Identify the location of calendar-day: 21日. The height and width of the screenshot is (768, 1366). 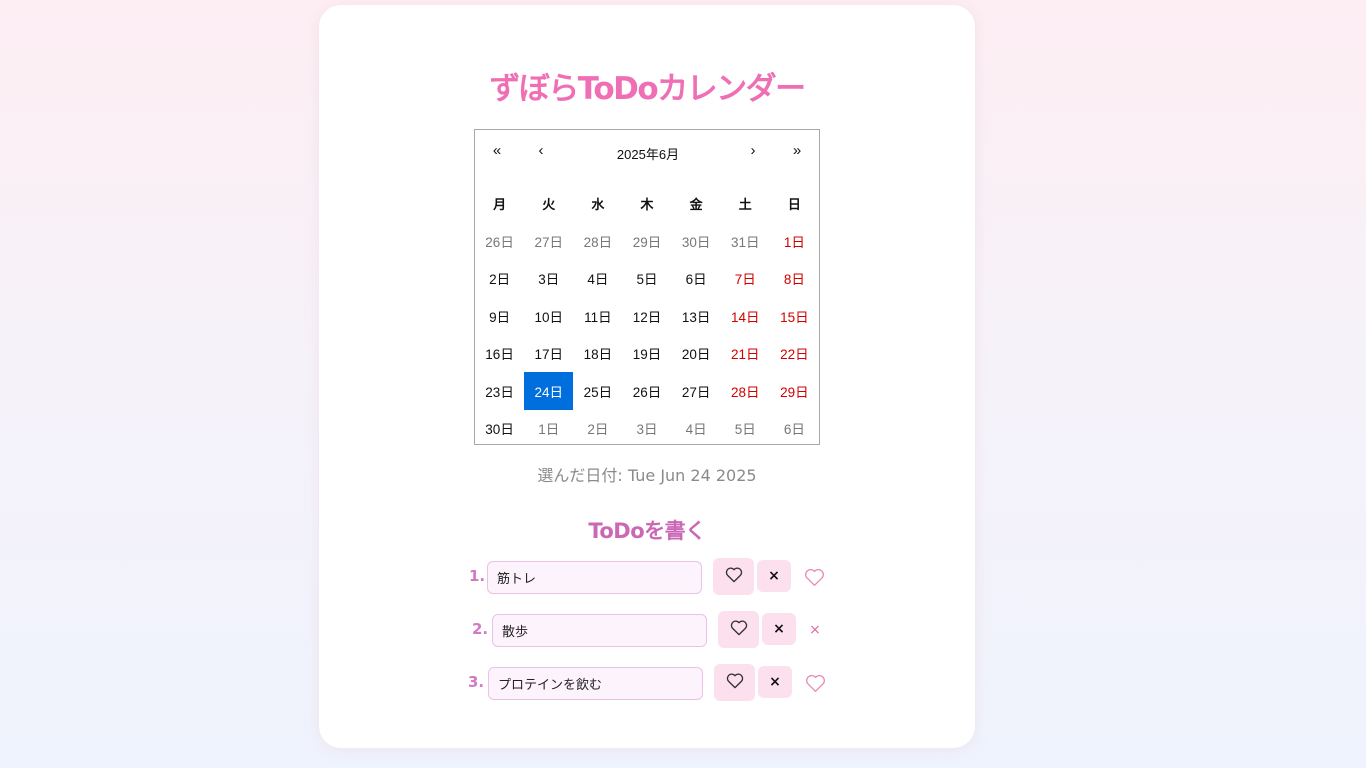
(745, 354).